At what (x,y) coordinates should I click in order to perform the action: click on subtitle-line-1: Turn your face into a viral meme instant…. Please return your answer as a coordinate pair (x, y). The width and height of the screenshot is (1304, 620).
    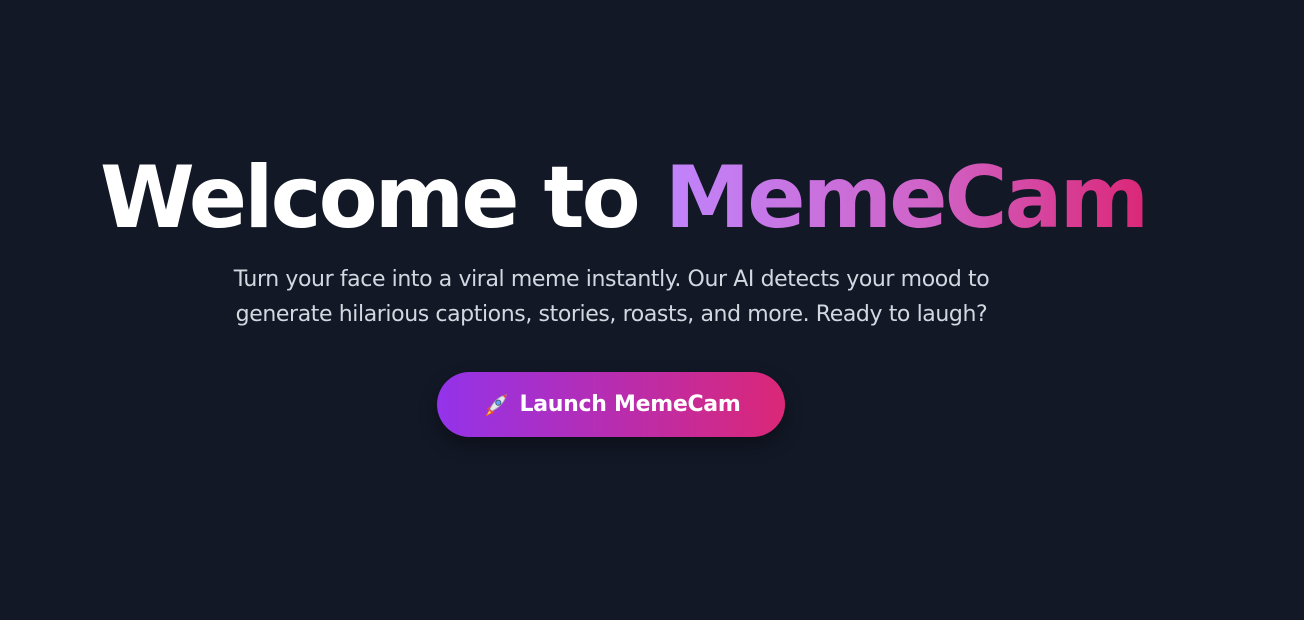
    Looking at the image, I should click on (611, 279).